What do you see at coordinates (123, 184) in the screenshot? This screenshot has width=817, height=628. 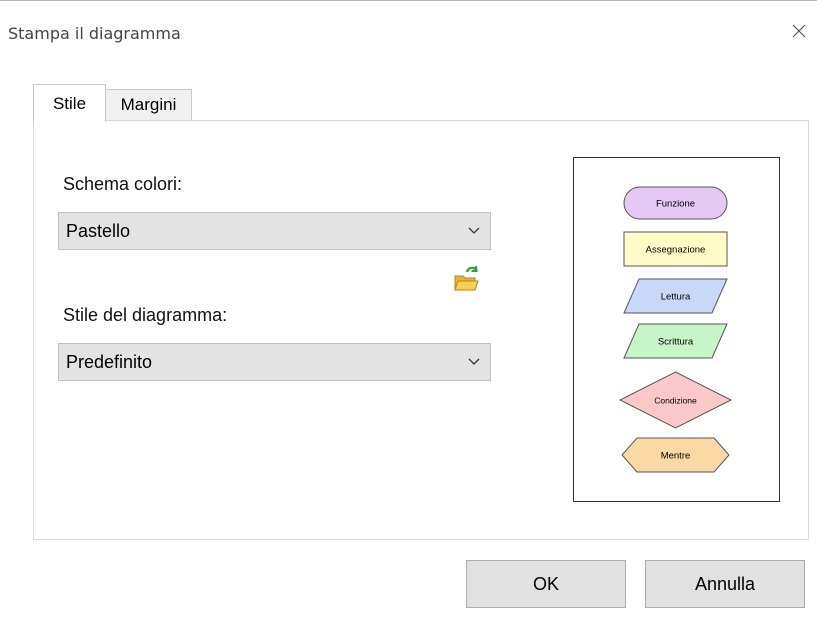 I see `color-scheme-label: Schema colori:` at bounding box center [123, 184].